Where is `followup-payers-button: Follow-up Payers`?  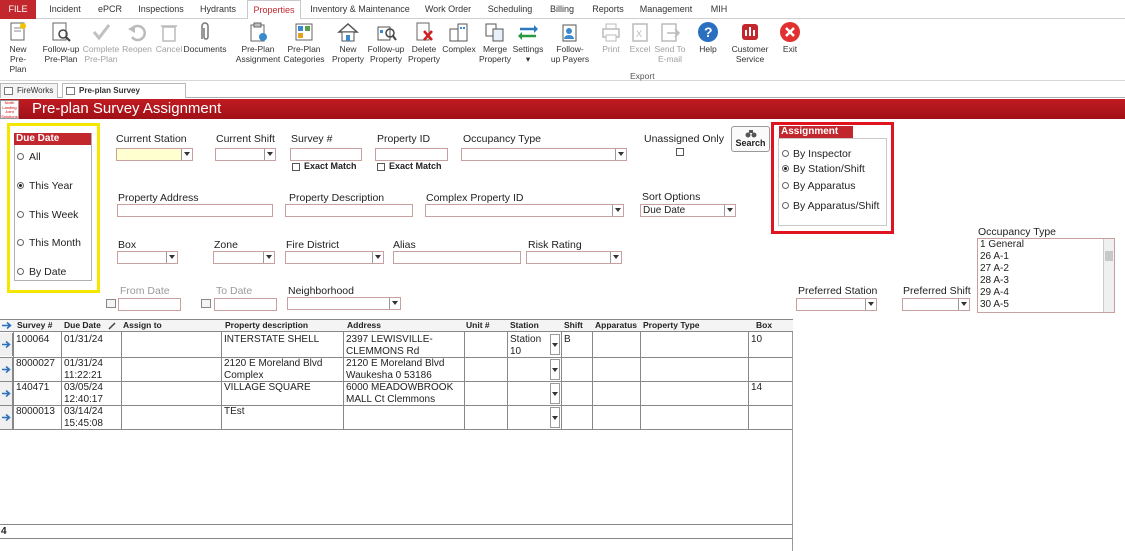
followup-payers-button: Follow-up Payers is located at coordinates (570, 42).